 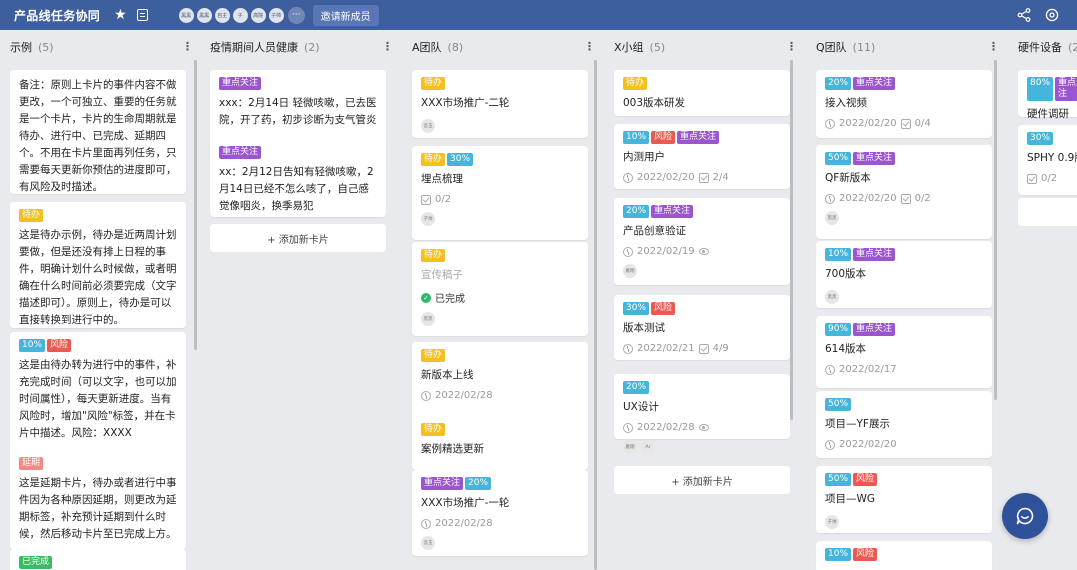 I want to click on task-card: 20% UX设计 2022/02/28 雁翔 Ar, so click(x=702, y=414).